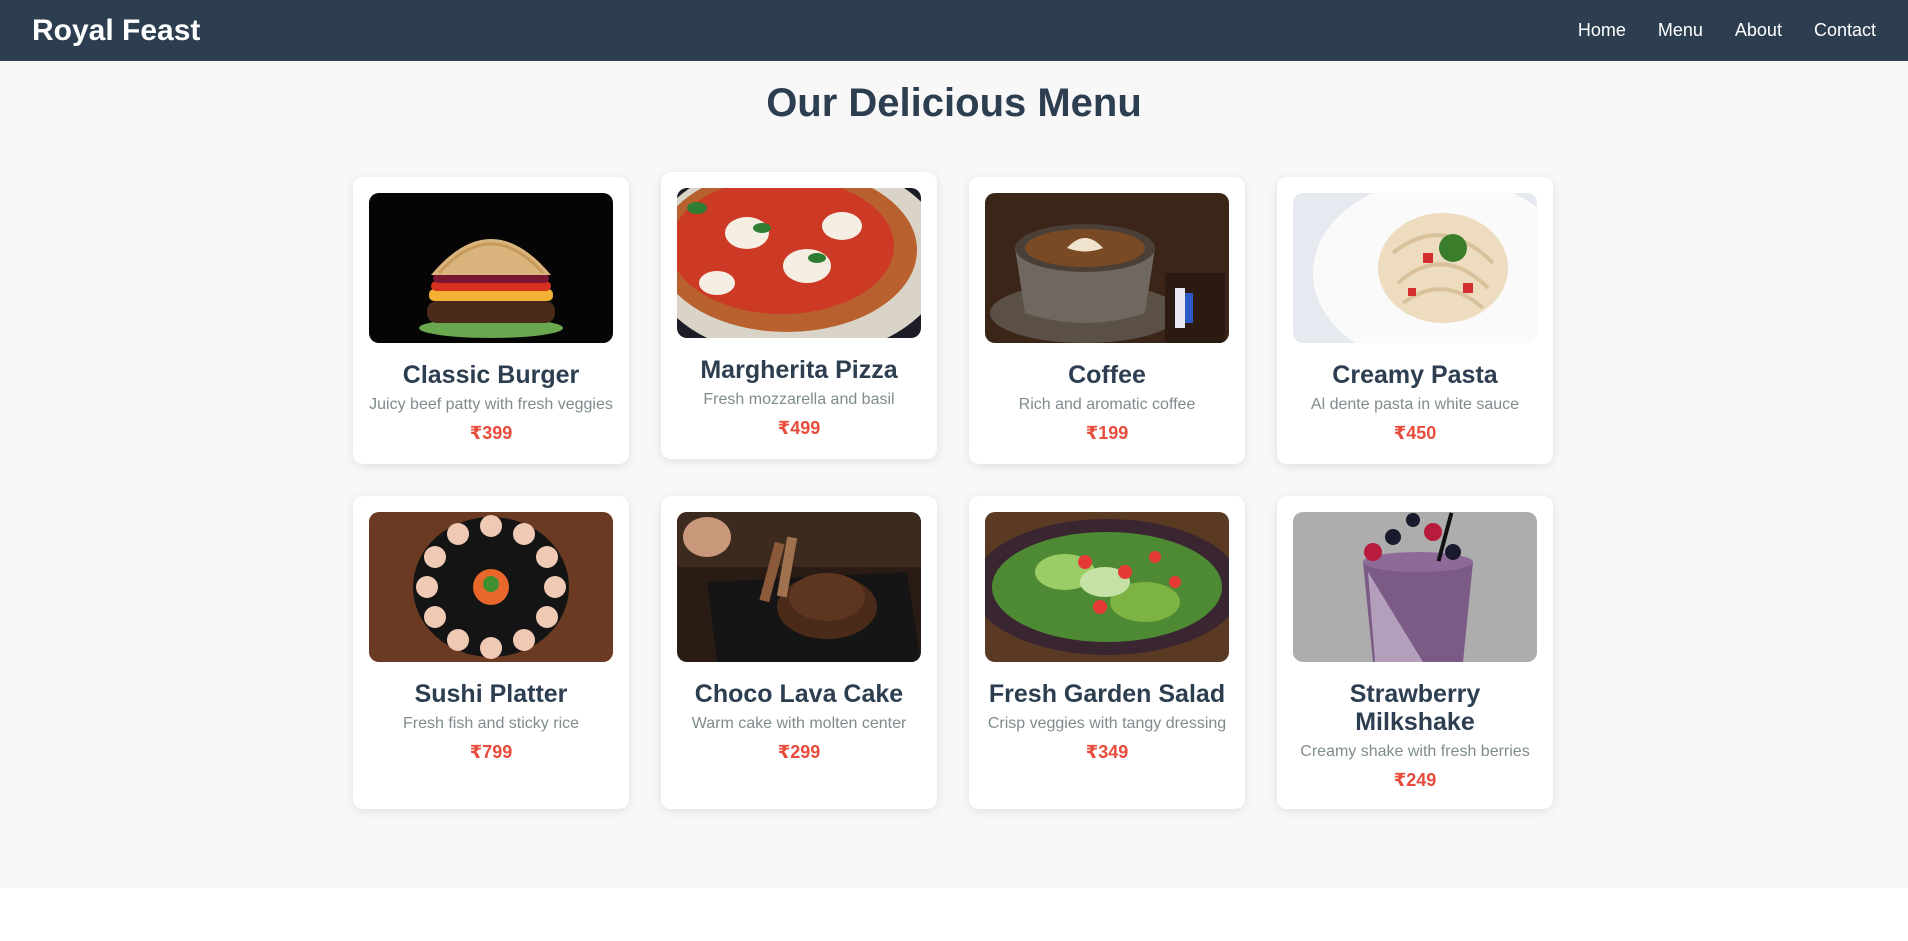 The width and height of the screenshot is (1908, 941). Describe the element at coordinates (491, 723) in the screenshot. I see `menu-item-description: Fresh fish and sticky rice` at that location.